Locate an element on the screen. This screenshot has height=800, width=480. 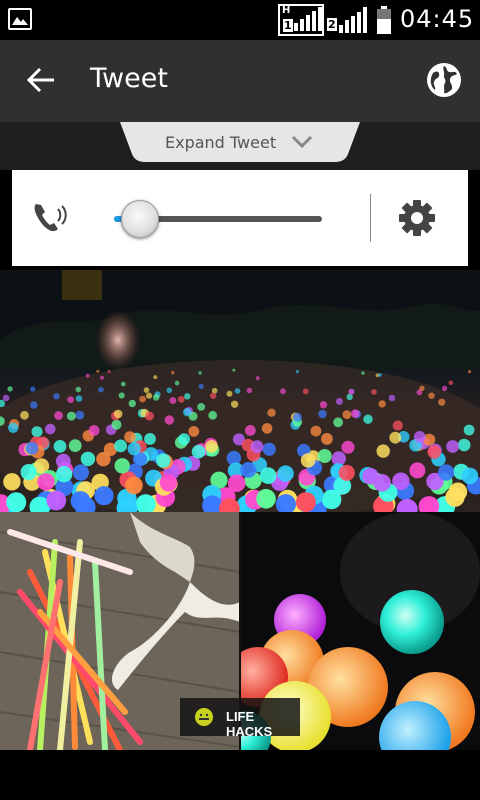
expand-tweet-label: Expand Tweet is located at coordinates (221, 142).